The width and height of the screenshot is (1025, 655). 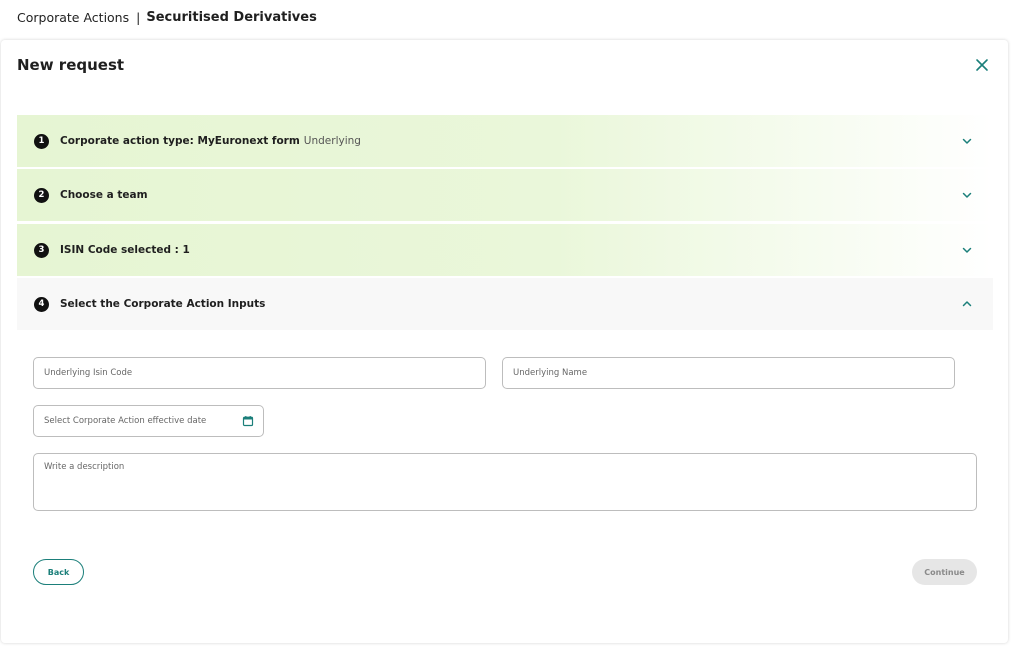 What do you see at coordinates (248, 421) in the screenshot?
I see `calendar-icon` at bounding box center [248, 421].